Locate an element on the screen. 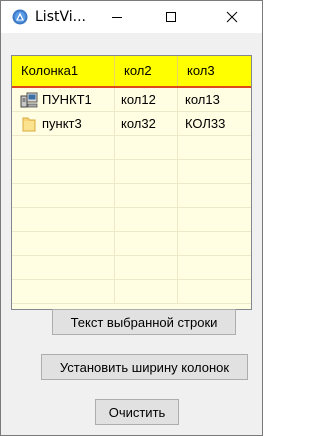 This screenshot has height=436, width=320. close-button is located at coordinates (232, 17).